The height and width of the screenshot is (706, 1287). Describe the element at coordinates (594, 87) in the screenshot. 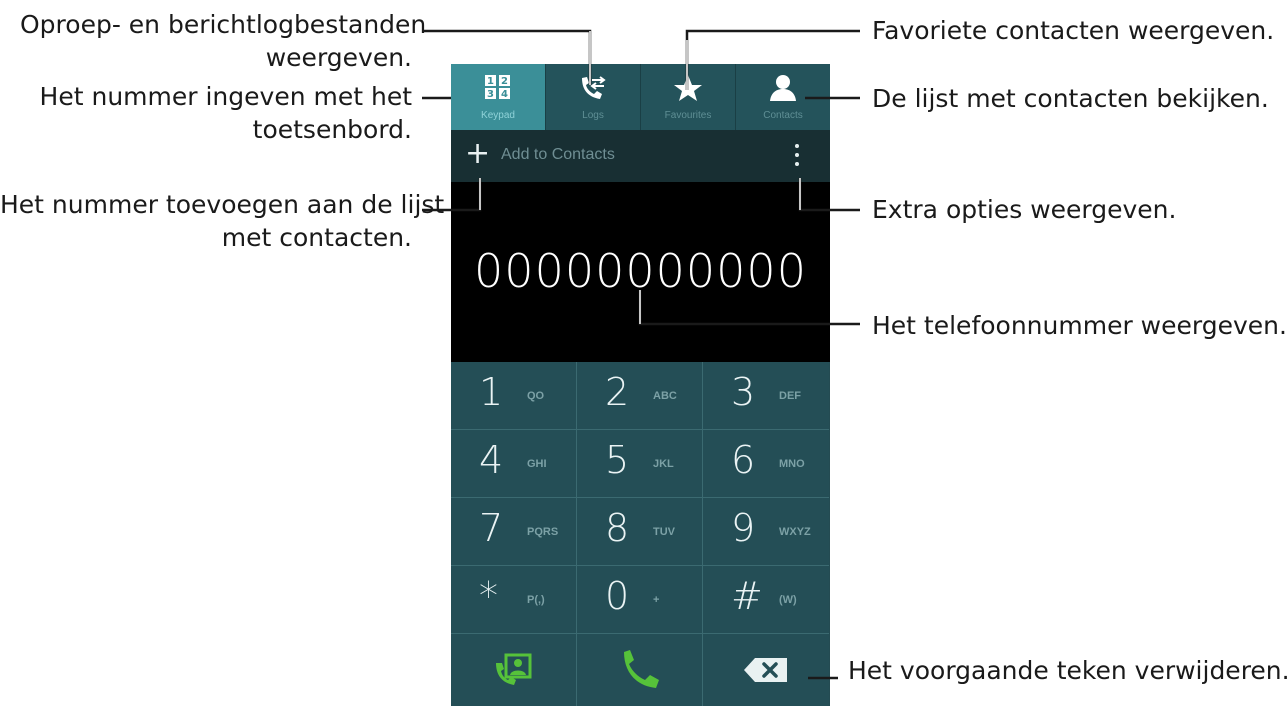

I see `logs-icon` at that location.